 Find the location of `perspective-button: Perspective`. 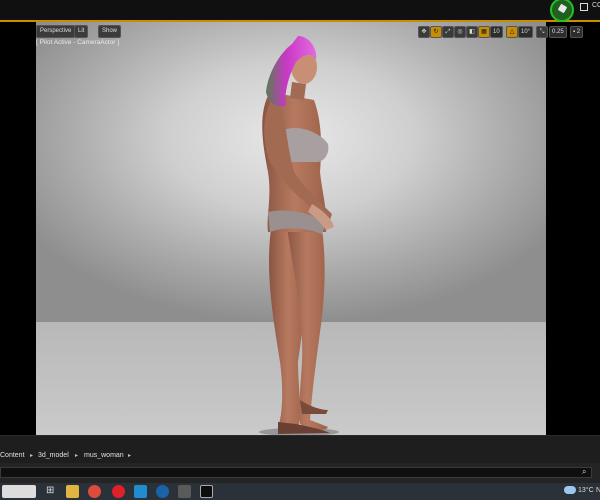

perspective-button: Perspective is located at coordinates (56, 31).